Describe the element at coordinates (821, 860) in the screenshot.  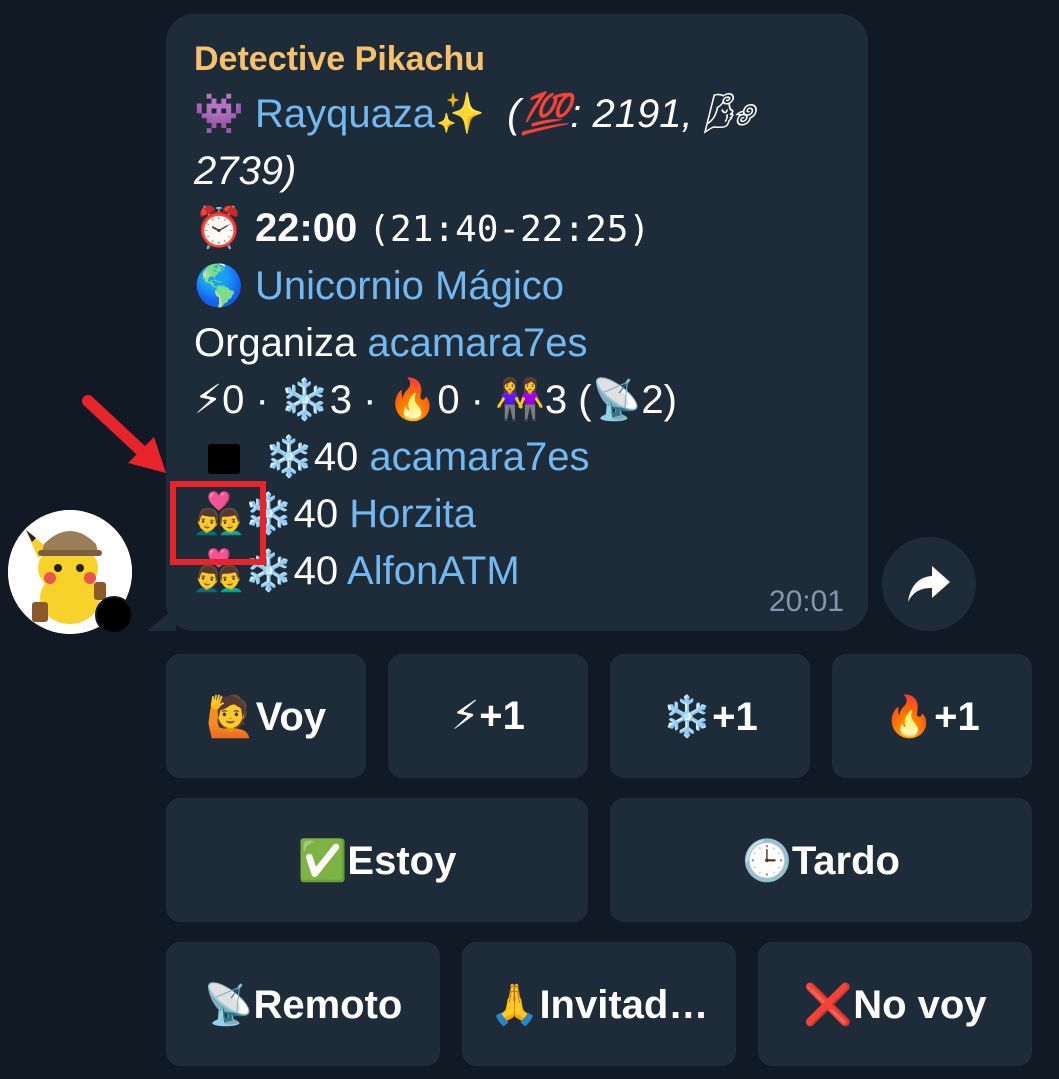
I see `tardo-button: 🕒Tardo` at that location.